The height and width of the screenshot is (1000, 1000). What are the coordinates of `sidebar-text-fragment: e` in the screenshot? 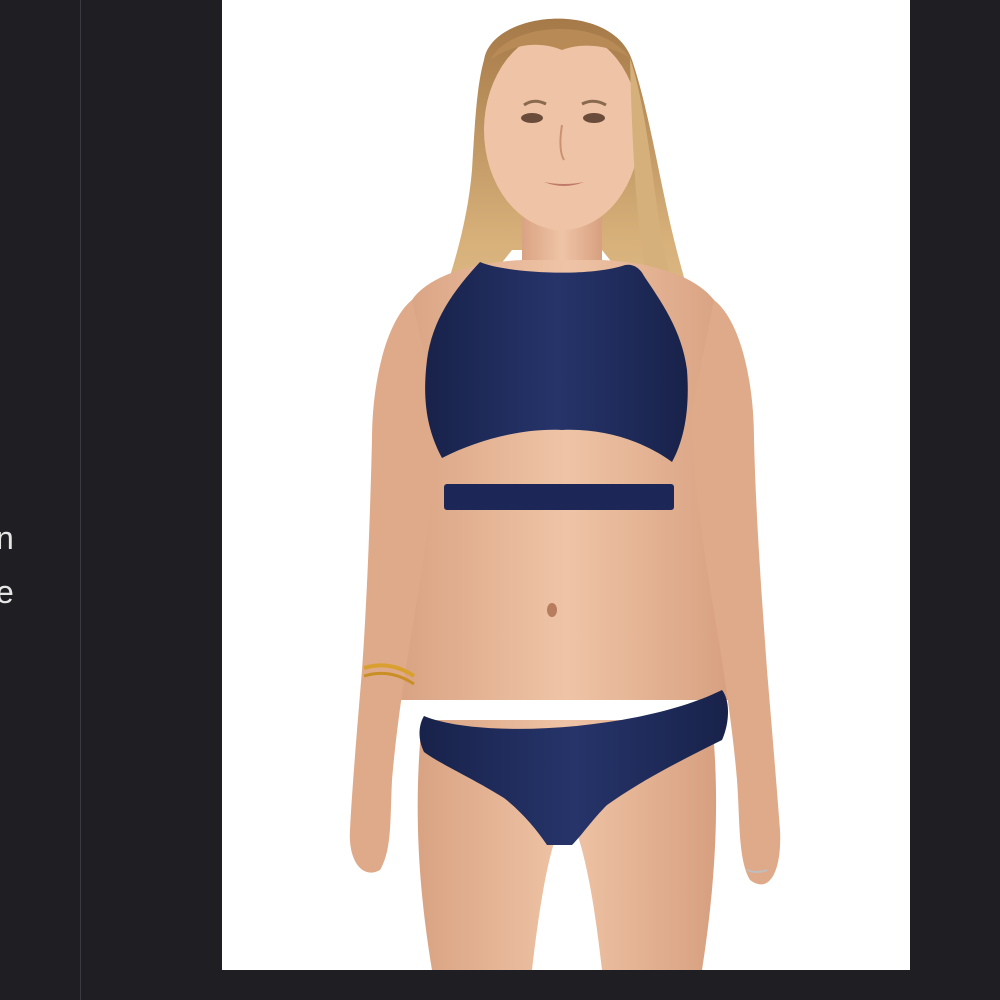 It's located at (7, 592).